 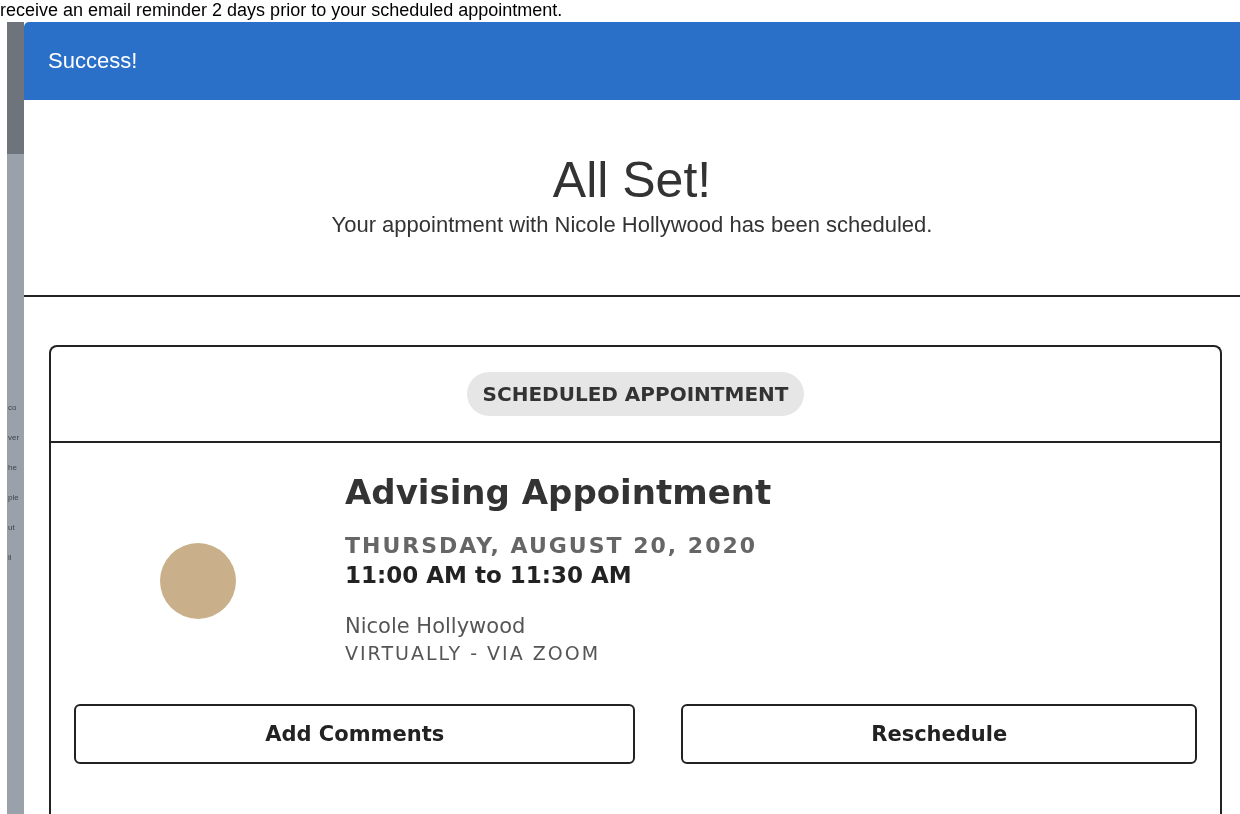 I want to click on add-comments-button: Add Comments, so click(x=355, y=734).